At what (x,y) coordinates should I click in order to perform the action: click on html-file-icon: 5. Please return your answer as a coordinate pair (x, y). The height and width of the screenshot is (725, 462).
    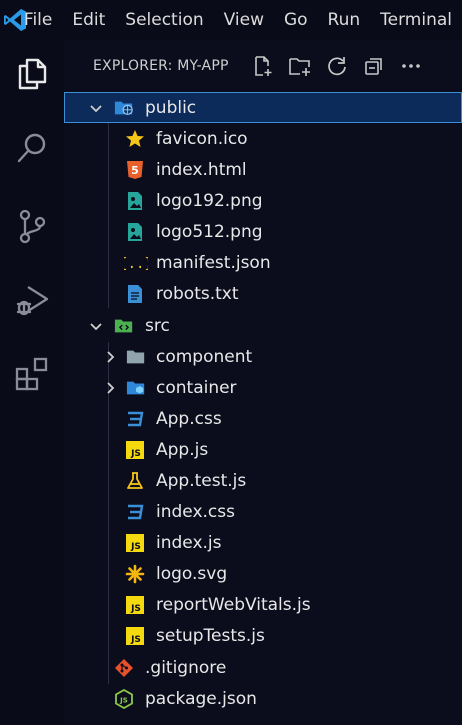
    Looking at the image, I should click on (135, 170).